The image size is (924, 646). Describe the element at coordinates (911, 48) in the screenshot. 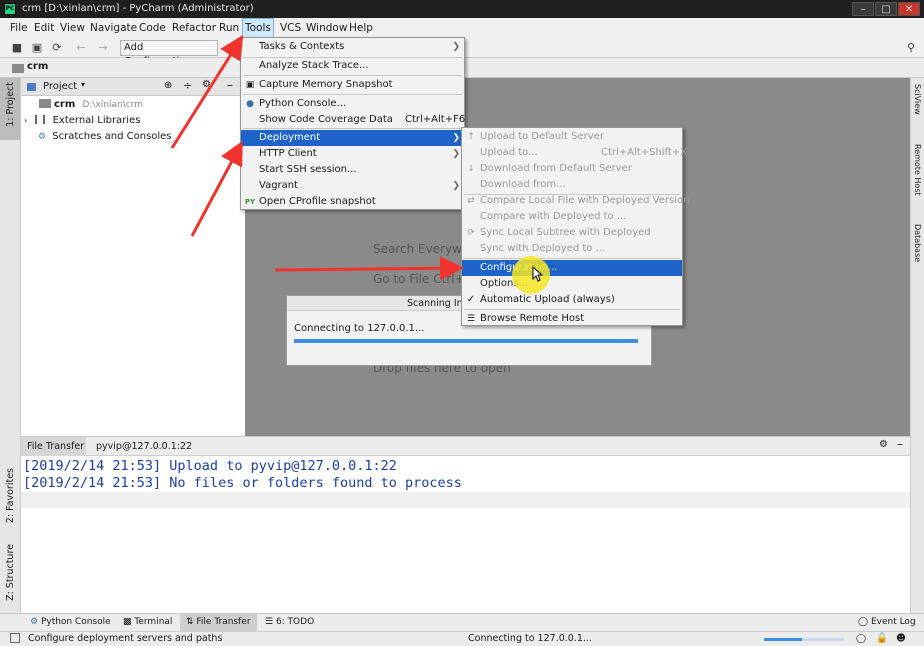

I see `search-icon: ⚲` at that location.